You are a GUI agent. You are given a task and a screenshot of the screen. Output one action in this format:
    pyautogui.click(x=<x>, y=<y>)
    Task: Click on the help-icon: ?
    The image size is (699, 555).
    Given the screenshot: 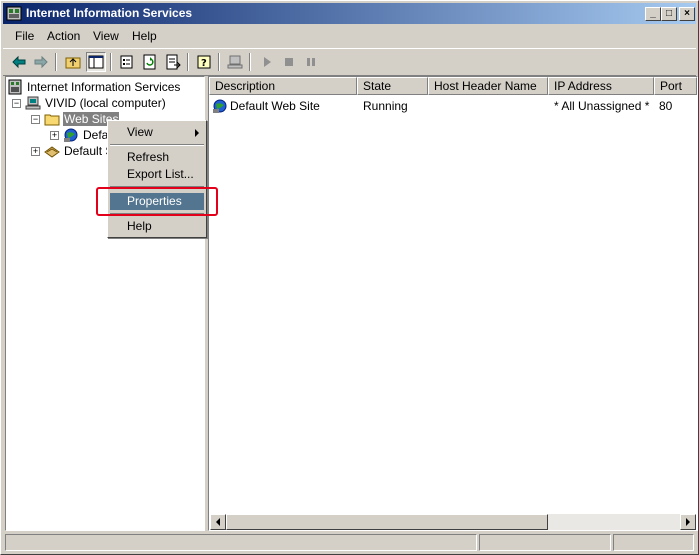 What is the action you would take?
    pyautogui.click(x=204, y=62)
    